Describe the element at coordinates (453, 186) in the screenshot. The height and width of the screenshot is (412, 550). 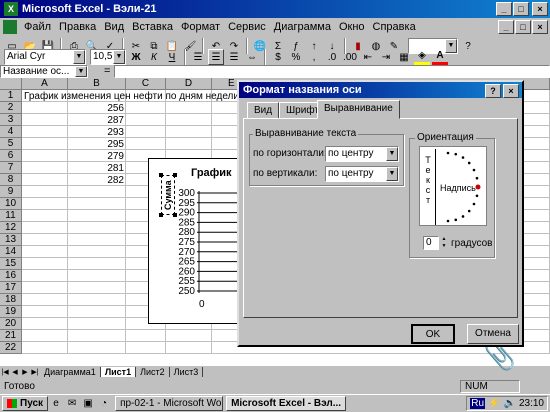
I see `orientation-dial: Текст Надпись` at that location.